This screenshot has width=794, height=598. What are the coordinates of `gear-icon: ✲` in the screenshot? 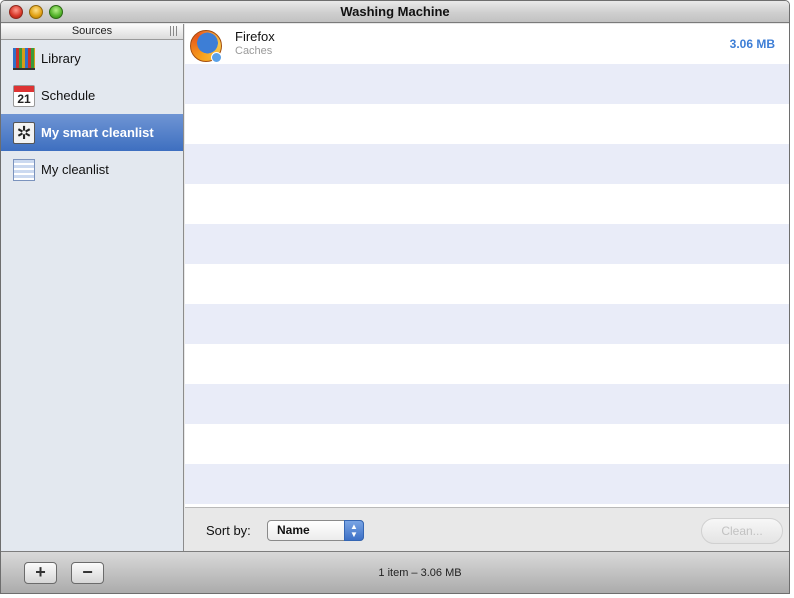 It's located at (24, 132).